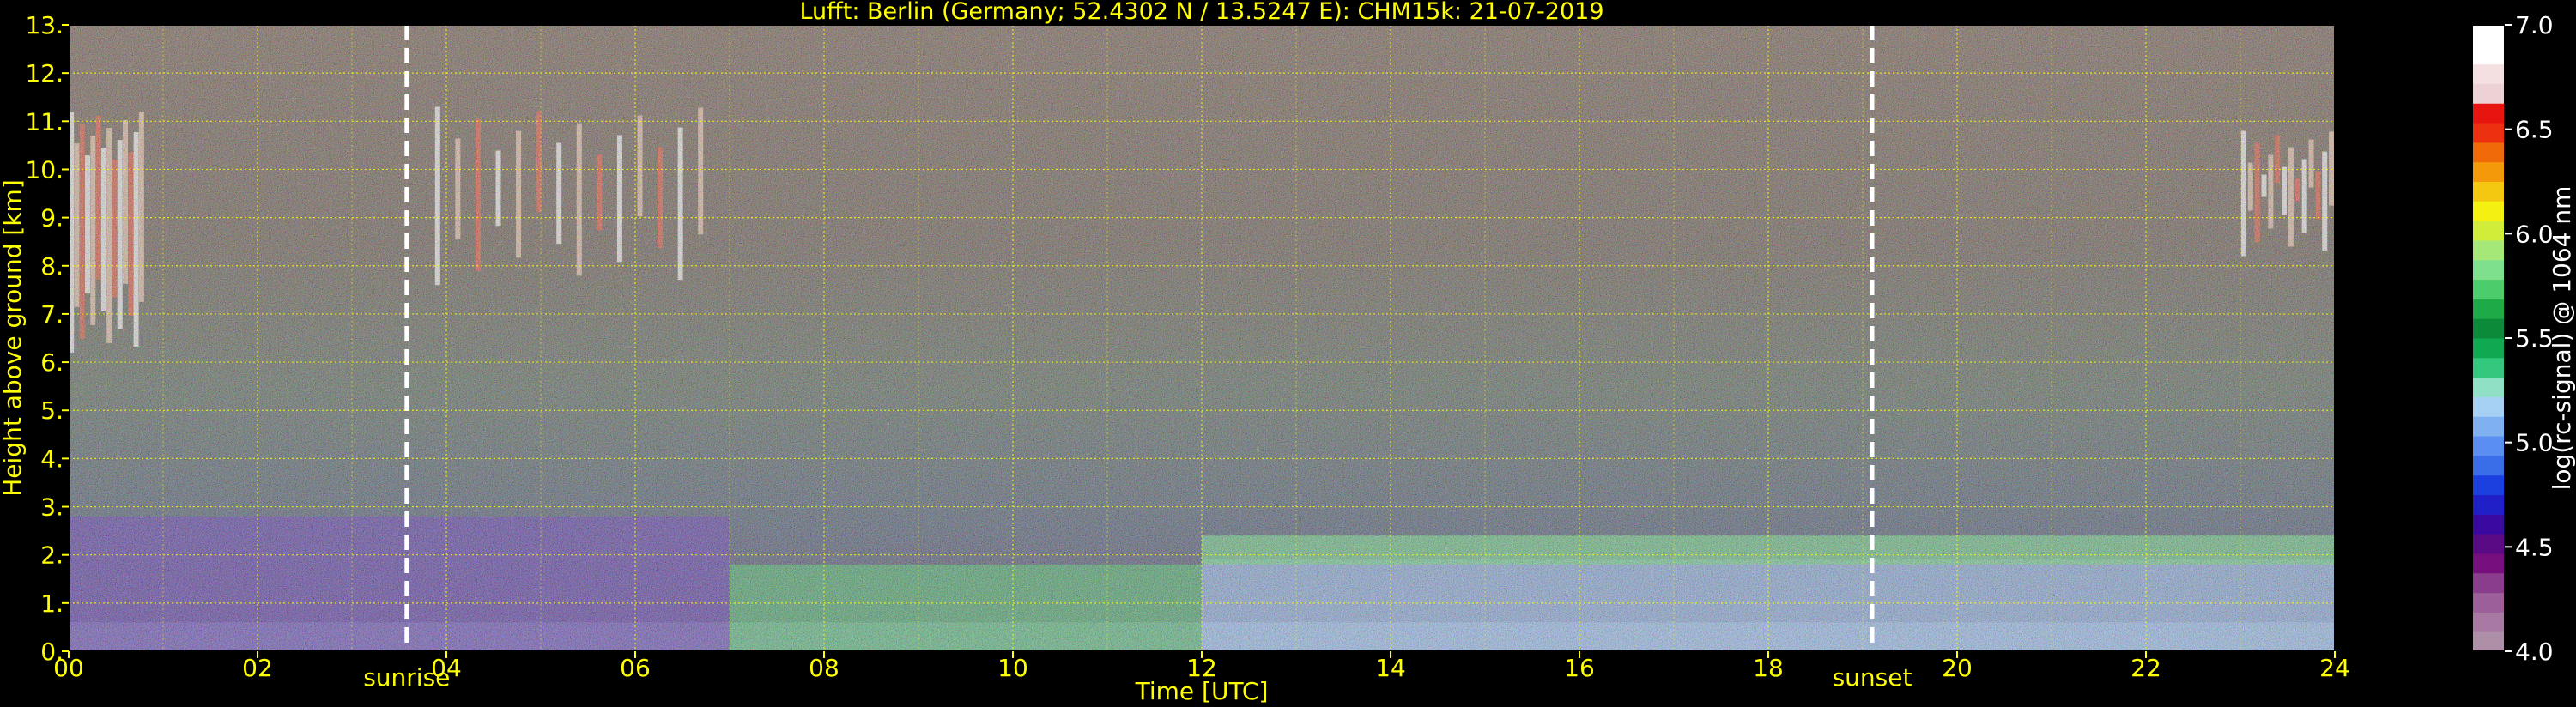 The image size is (2576, 707). I want to click on y-tick-label: 10., so click(44, 170).